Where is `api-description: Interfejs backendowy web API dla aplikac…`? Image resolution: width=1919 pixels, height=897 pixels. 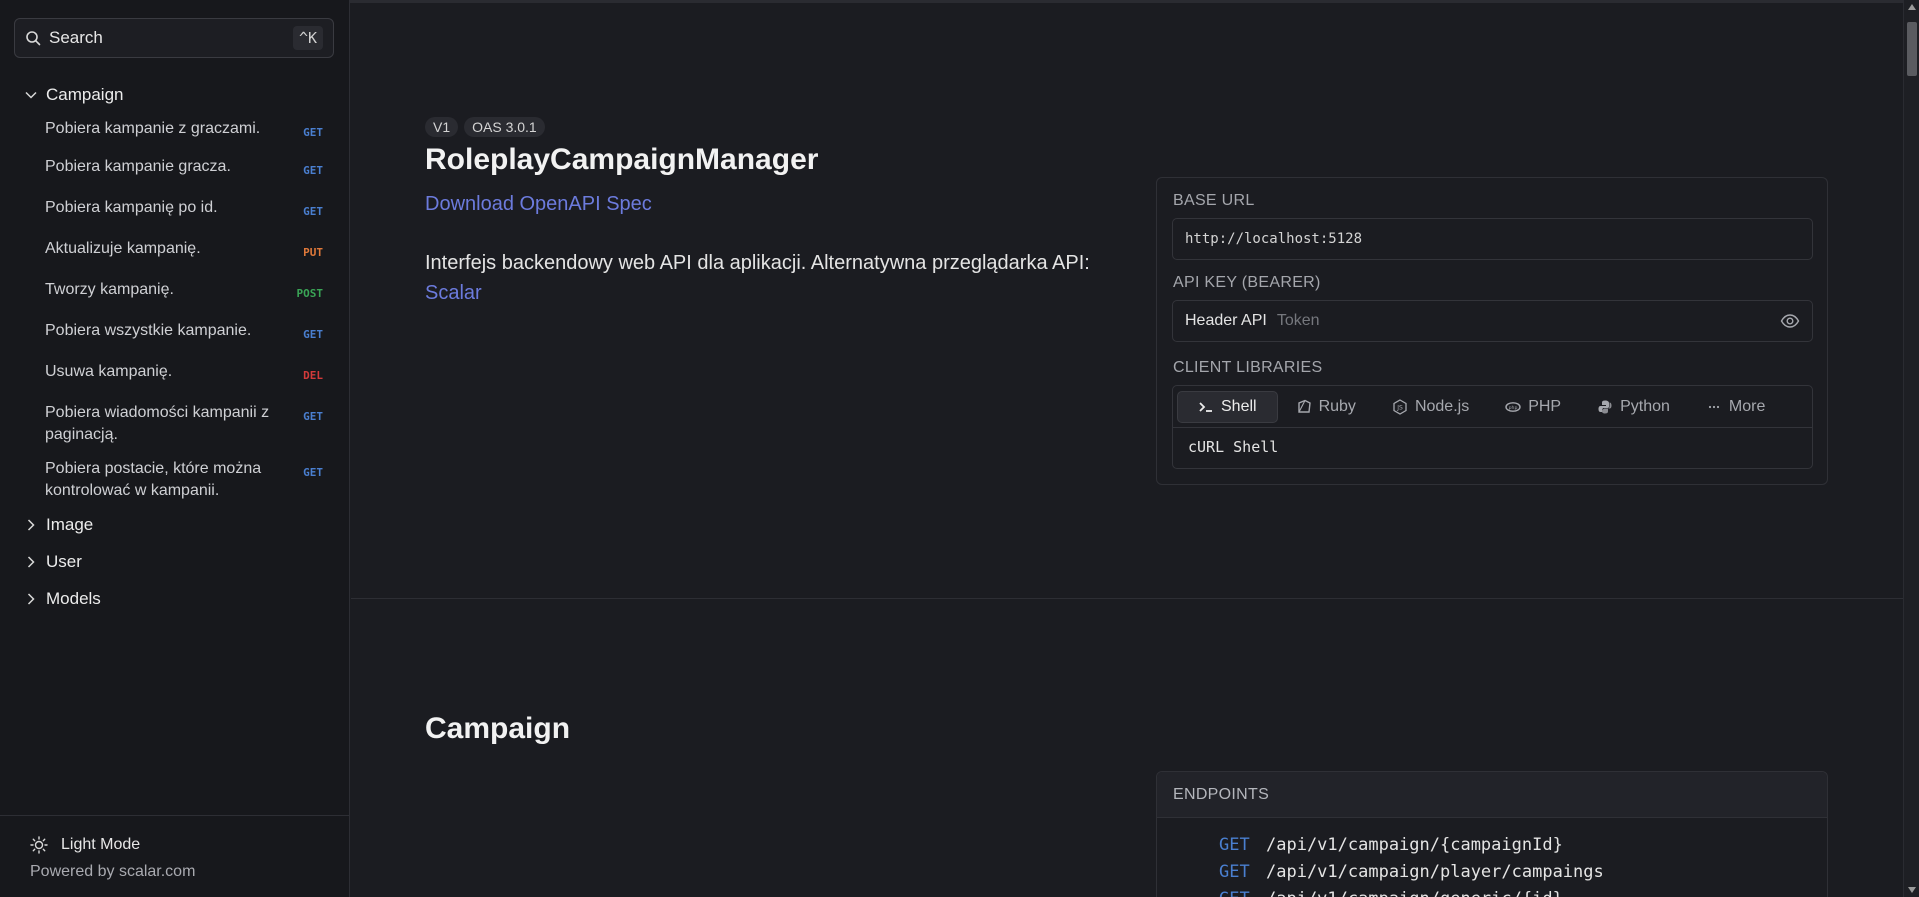
api-description: Interfejs backendowy web API dla aplikac… is located at coordinates (775, 278).